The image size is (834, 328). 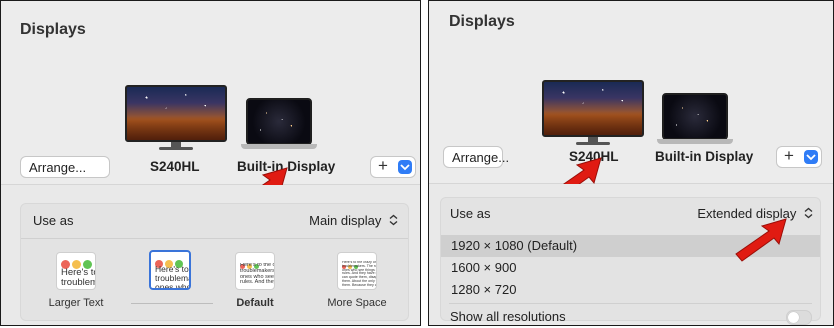 I want to click on thumbnail-label-default: Default, so click(x=255, y=303).